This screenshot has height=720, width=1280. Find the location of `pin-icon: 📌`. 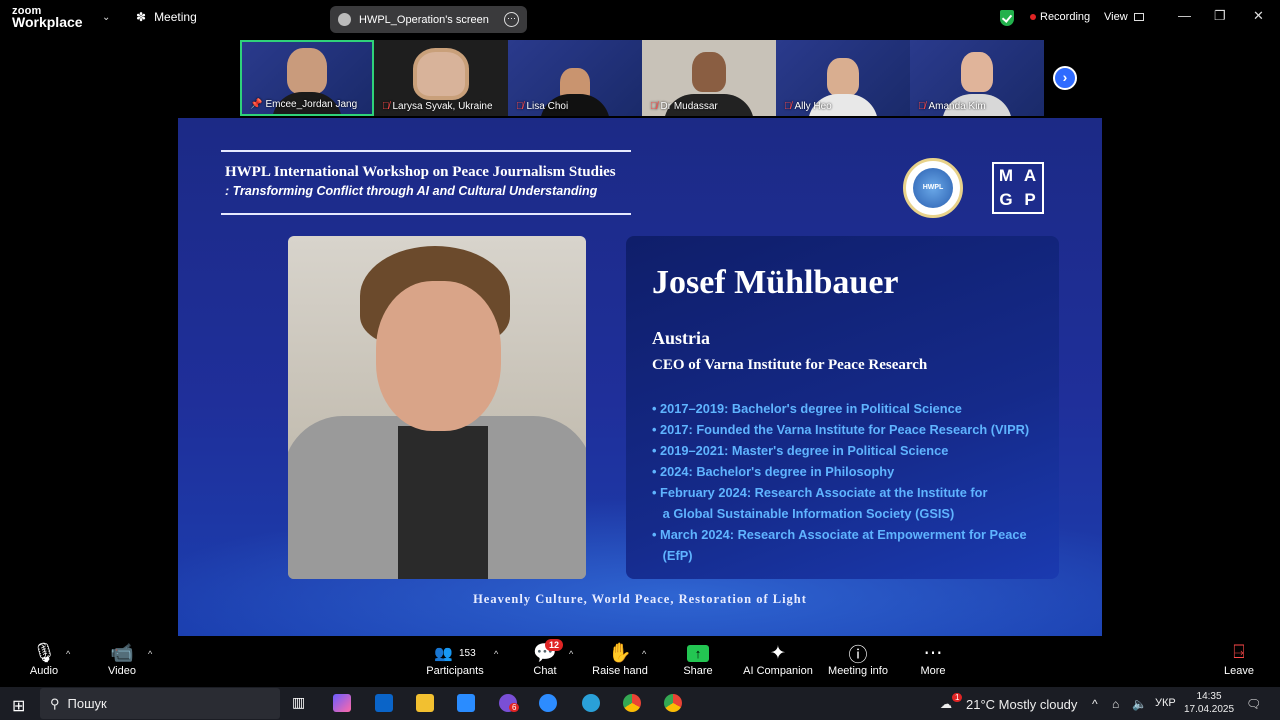

pin-icon: 📌 is located at coordinates (256, 104).